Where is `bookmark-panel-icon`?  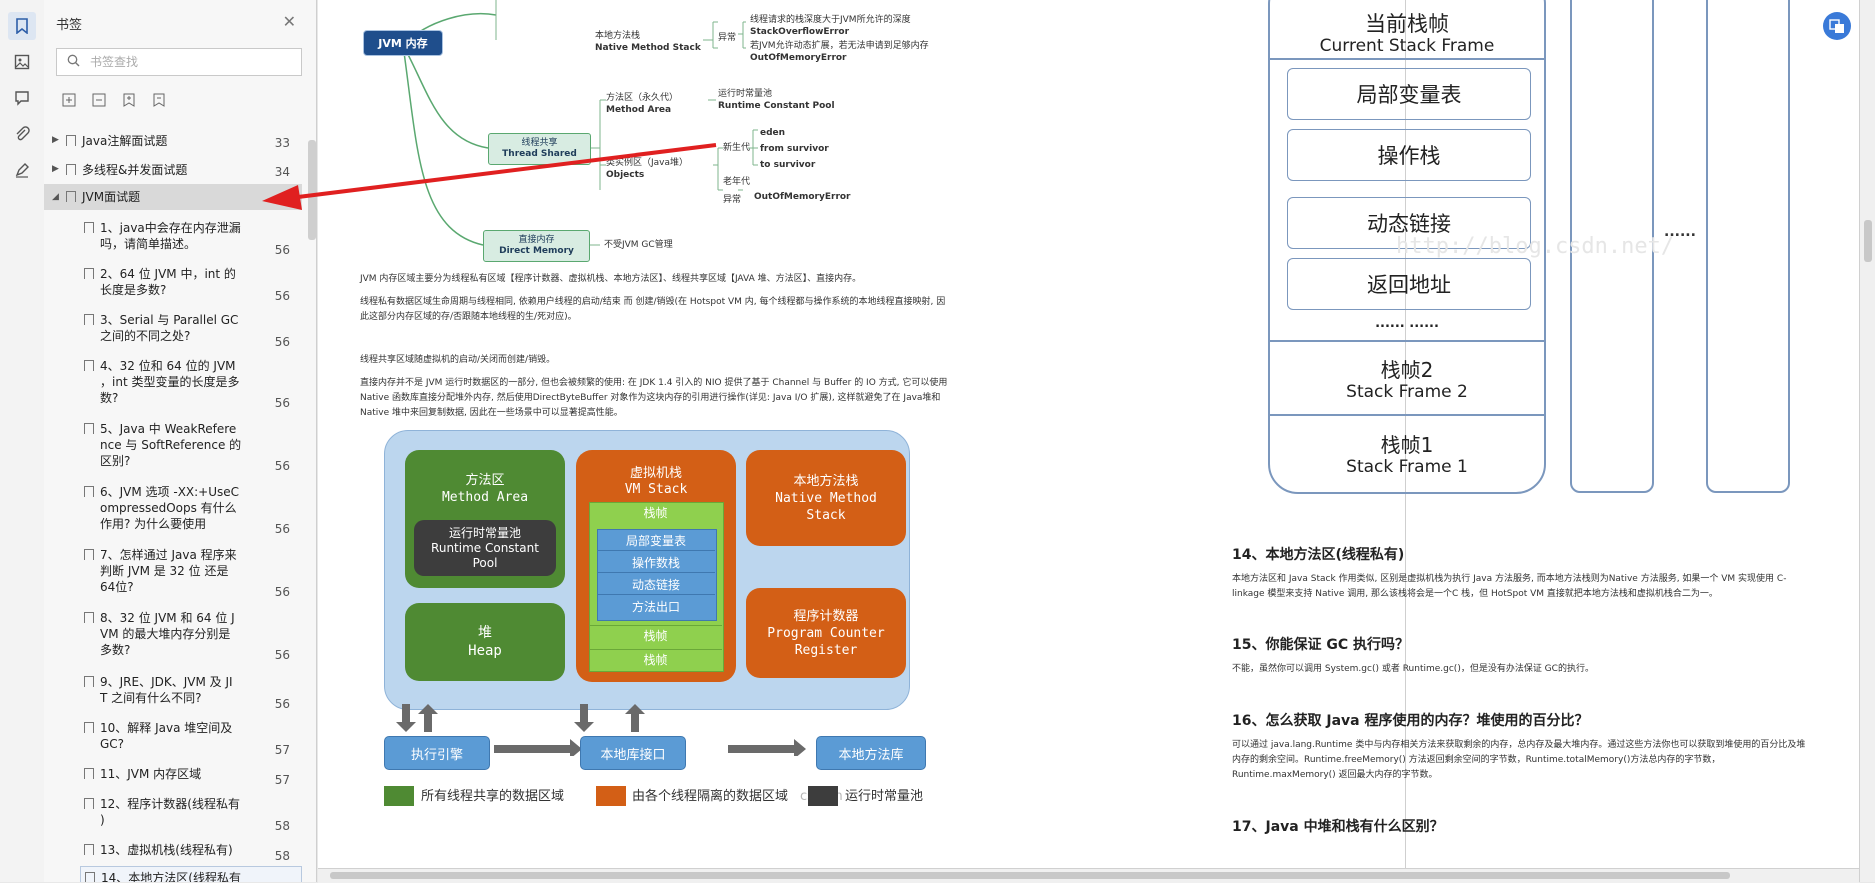
bookmark-panel-icon is located at coordinates (22, 26).